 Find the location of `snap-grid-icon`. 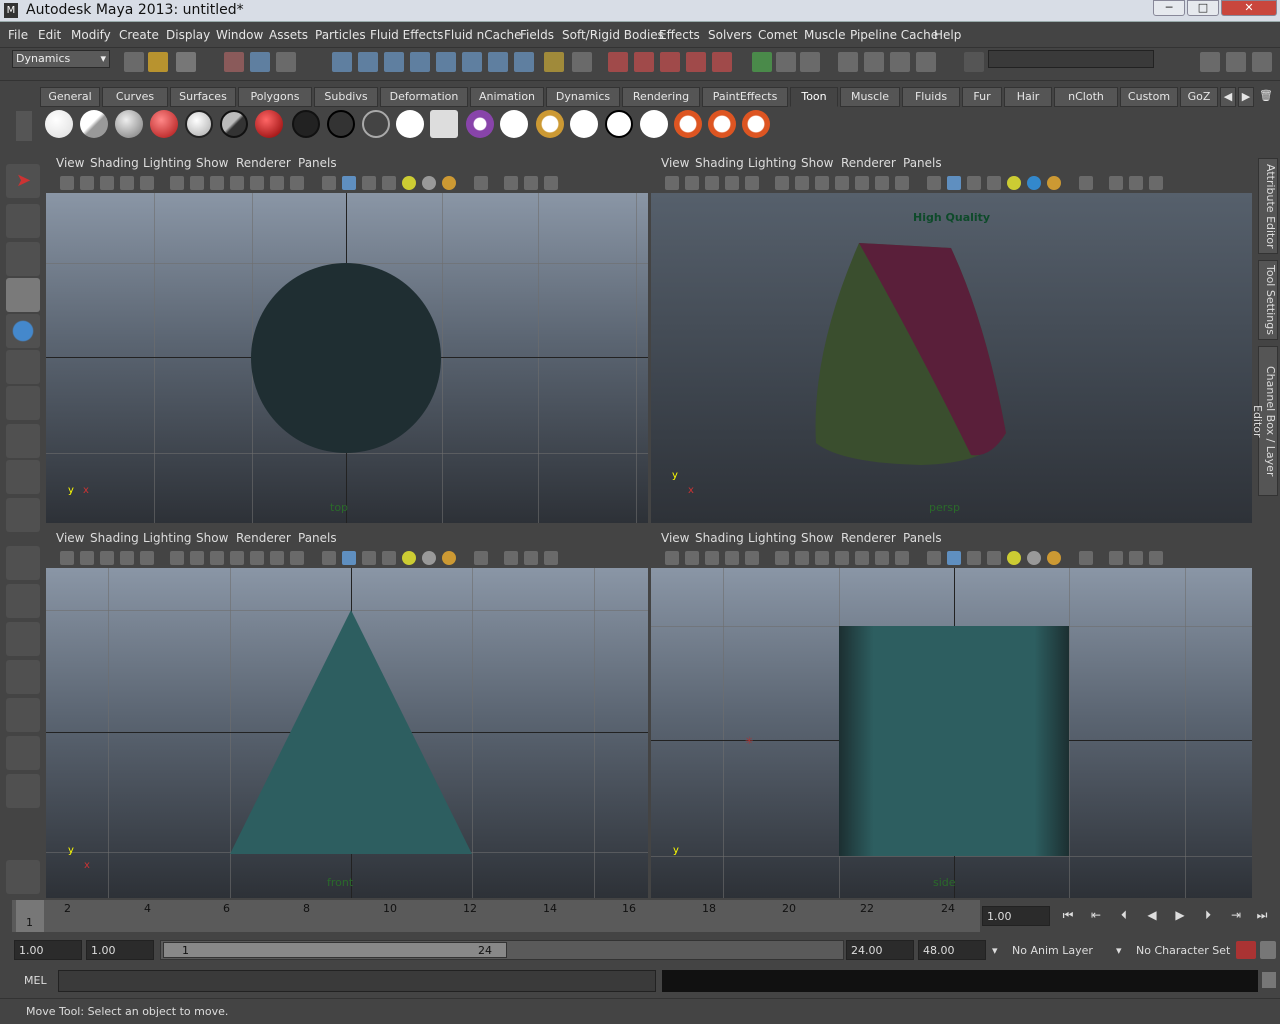

snap-grid-icon is located at coordinates (342, 62).